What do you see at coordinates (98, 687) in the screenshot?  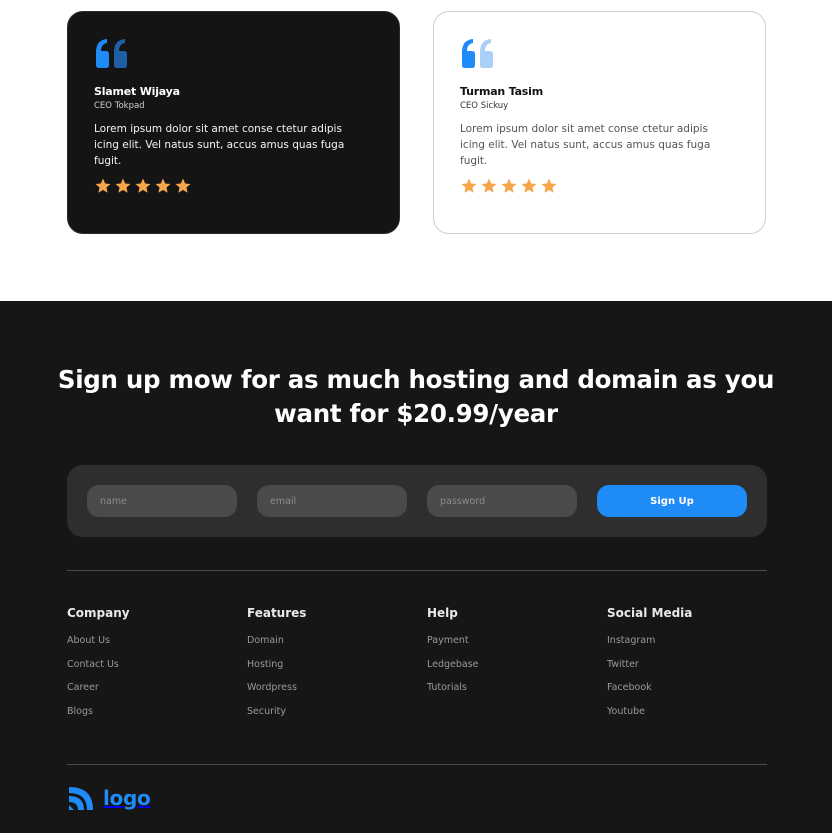 I see `footer-link-career: Career` at bounding box center [98, 687].